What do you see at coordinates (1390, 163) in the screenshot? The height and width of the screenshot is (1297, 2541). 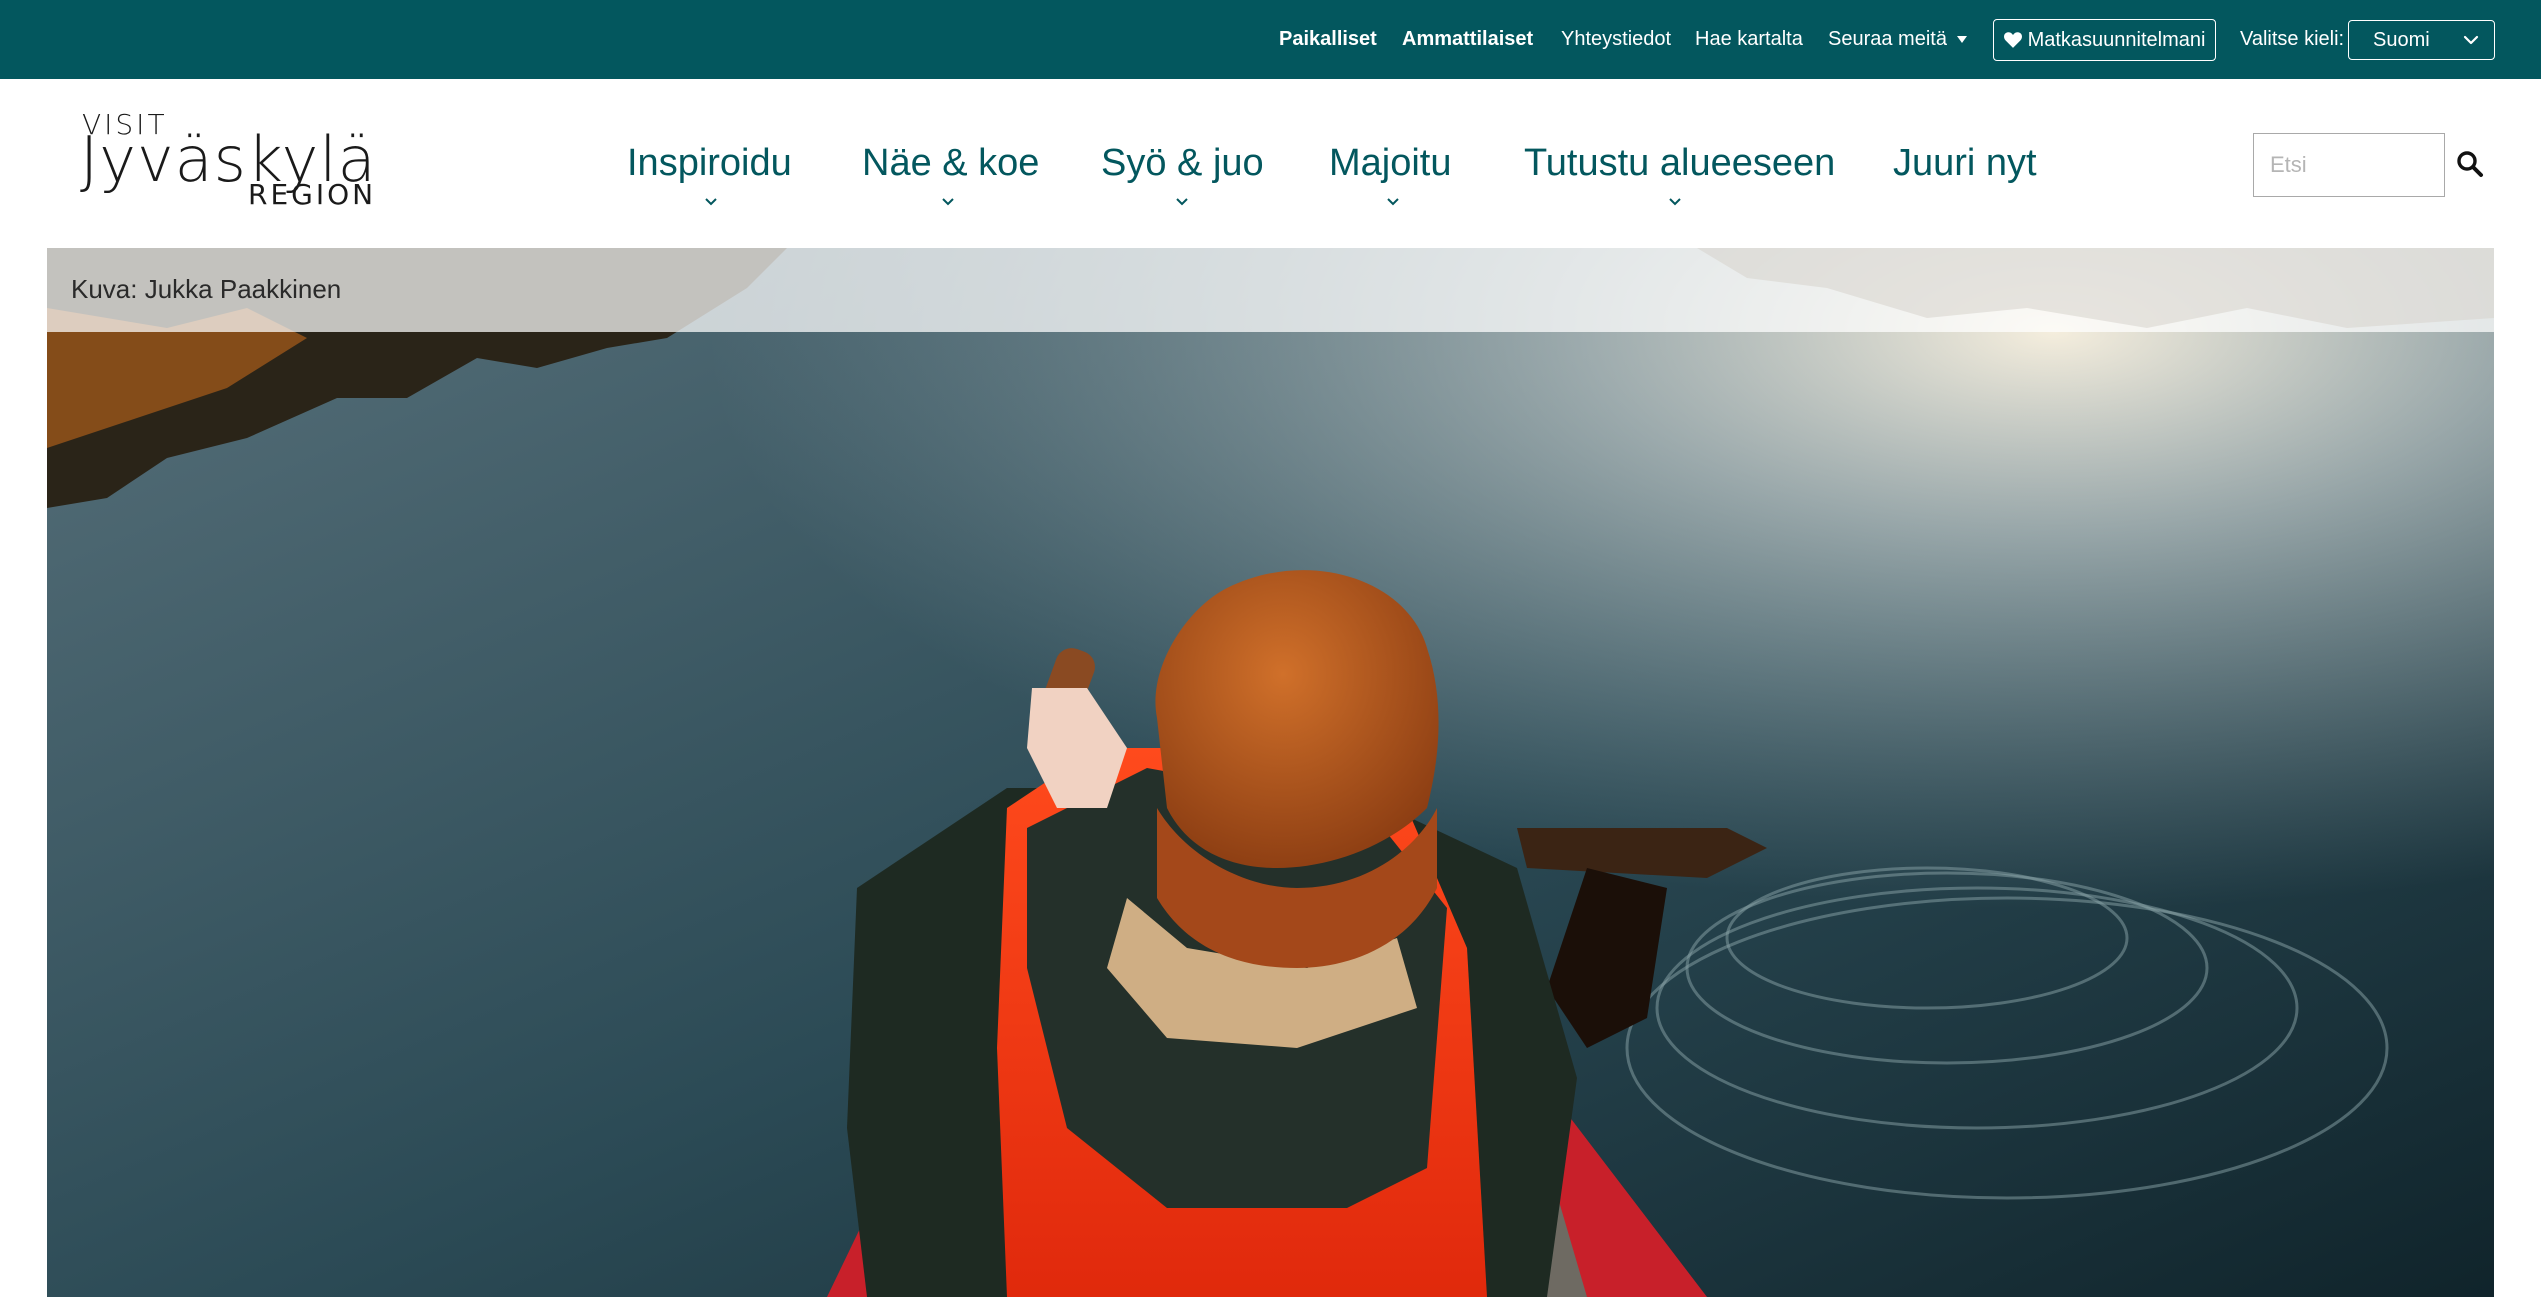 I see `nav-item-majoitu: Majoitu` at bounding box center [1390, 163].